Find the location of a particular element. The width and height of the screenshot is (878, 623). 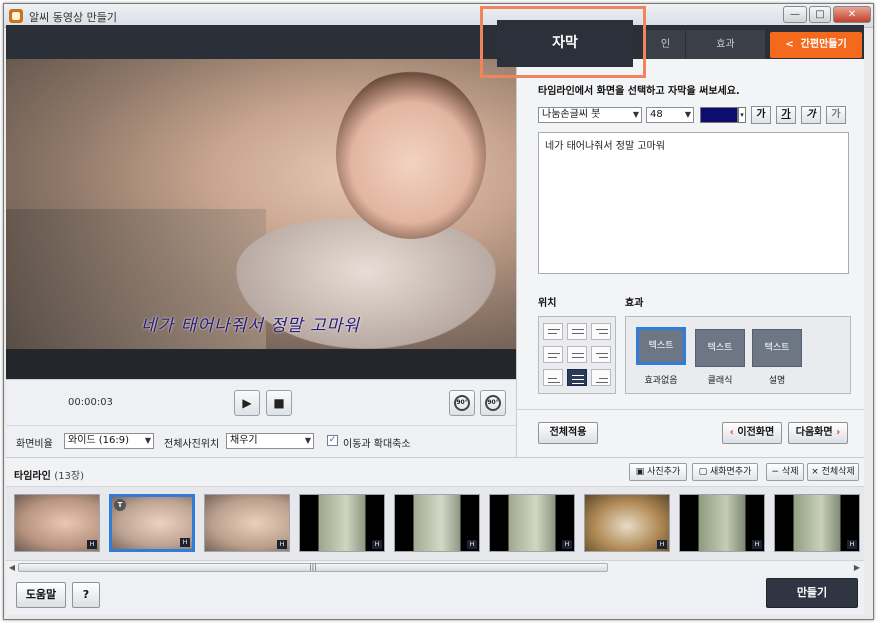

timeline-count: (13장) is located at coordinates (69, 476).